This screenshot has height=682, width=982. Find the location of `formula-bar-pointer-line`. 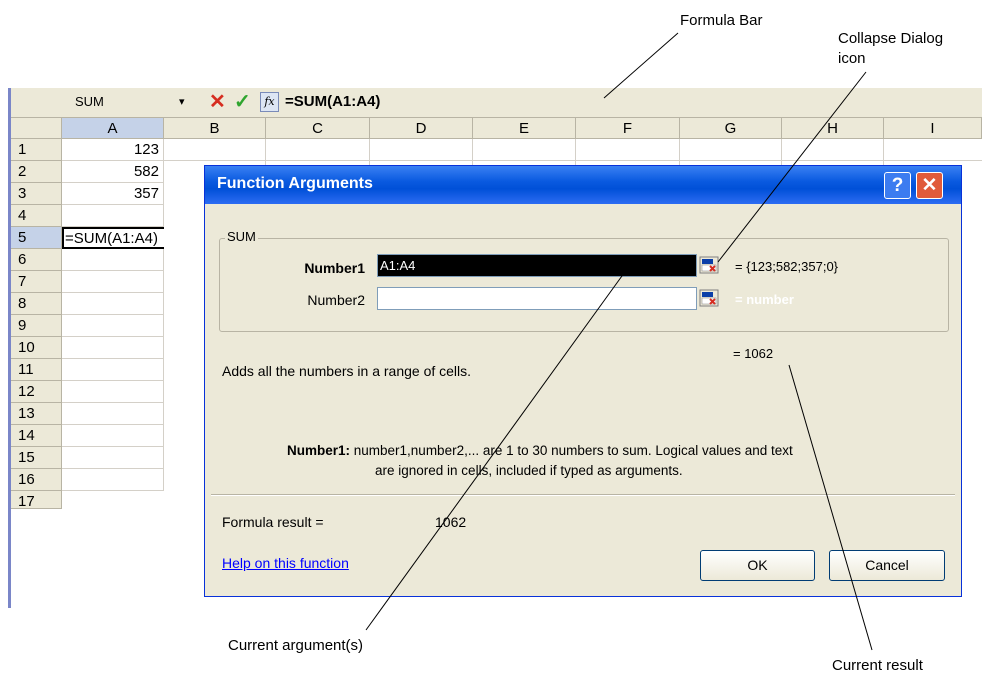

formula-bar-pointer-line is located at coordinates (641, 65).